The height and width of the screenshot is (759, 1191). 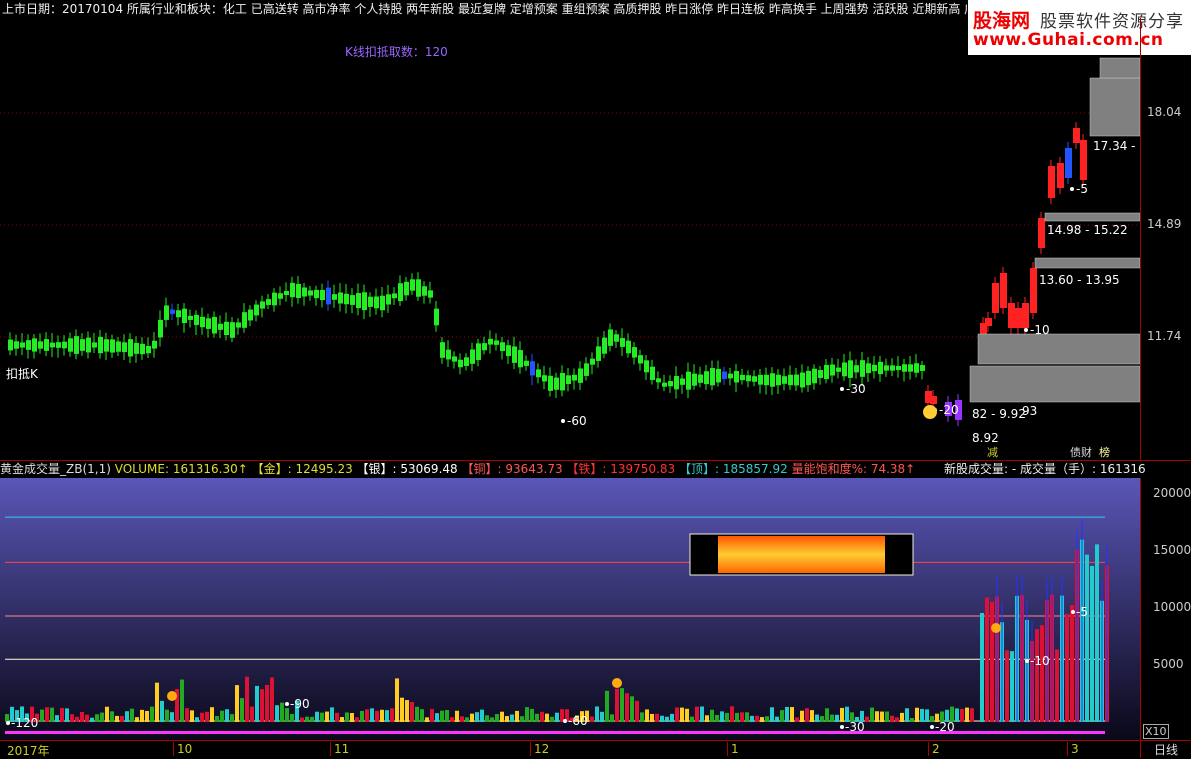 I want to click on smiley-icon, so click(x=930, y=412).